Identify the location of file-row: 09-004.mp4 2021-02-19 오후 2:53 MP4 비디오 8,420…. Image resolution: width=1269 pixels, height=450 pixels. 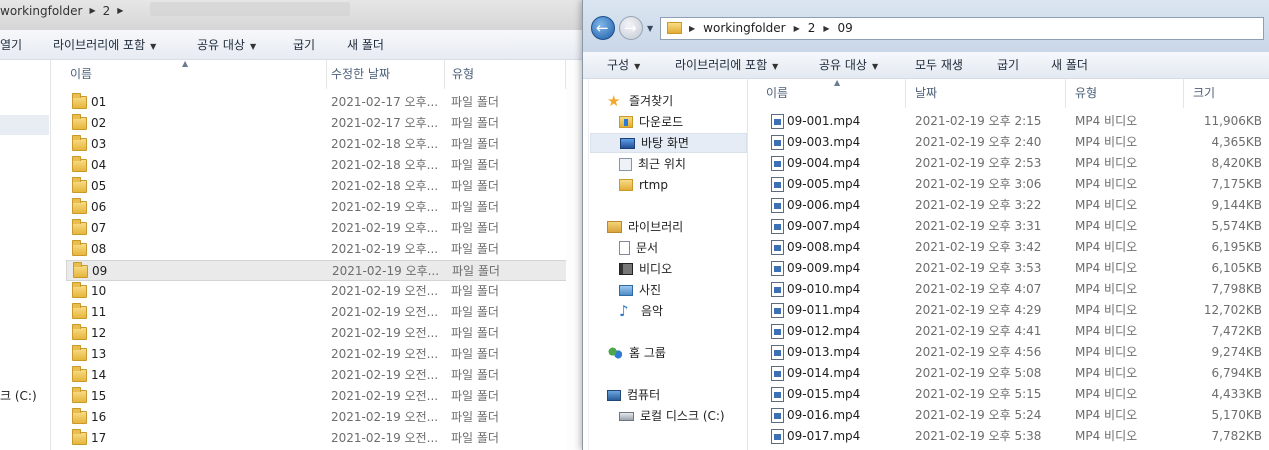
(1009, 163).